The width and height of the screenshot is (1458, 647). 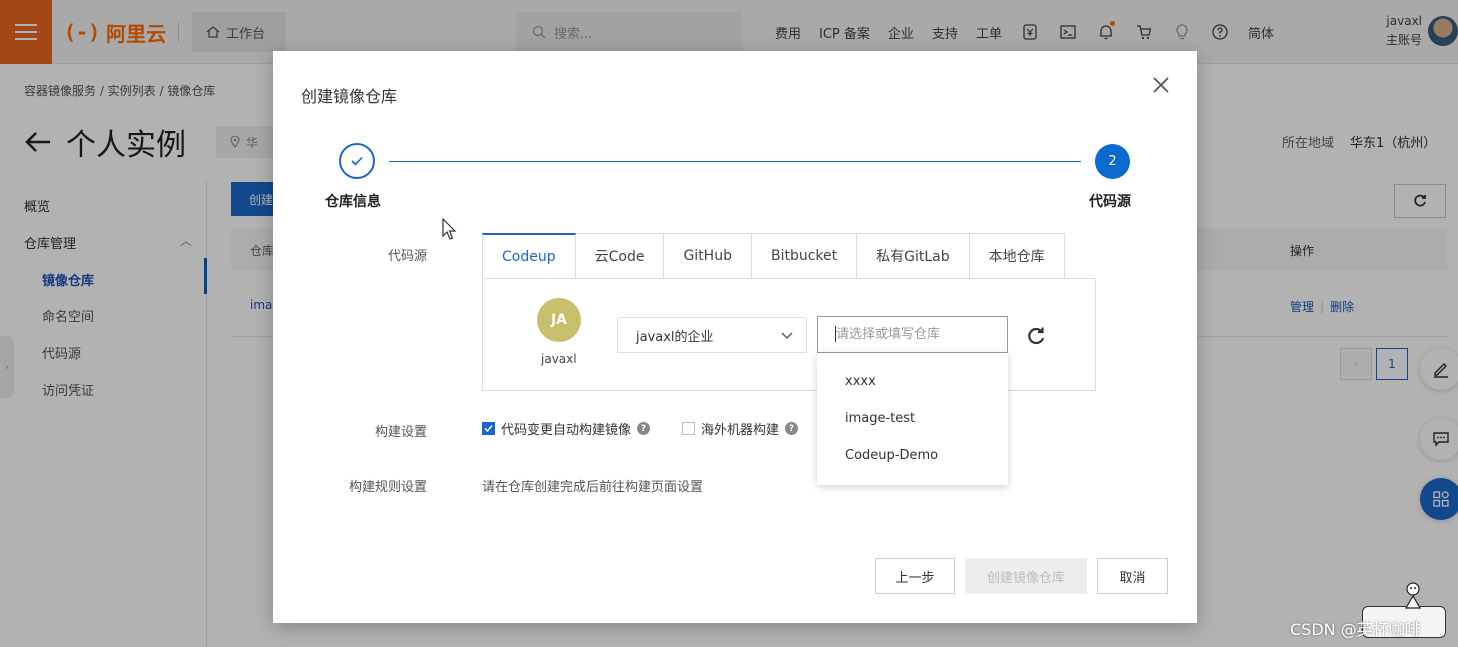 I want to click on code-source-label: 代码源, so click(x=407, y=256).